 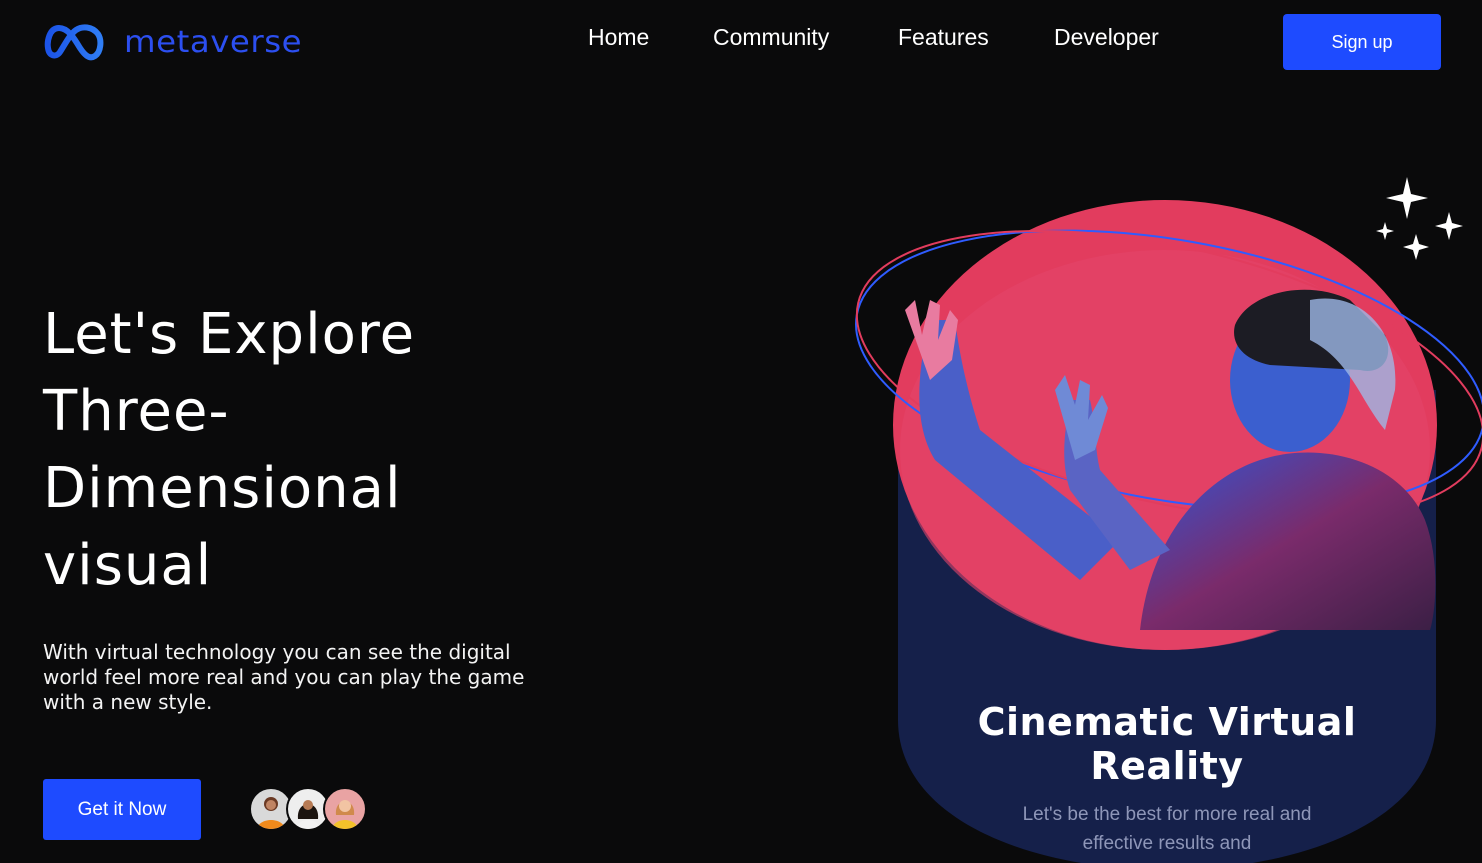 What do you see at coordinates (943, 37) in the screenshot?
I see `nav-features: Features` at bounding box center [943, 37].